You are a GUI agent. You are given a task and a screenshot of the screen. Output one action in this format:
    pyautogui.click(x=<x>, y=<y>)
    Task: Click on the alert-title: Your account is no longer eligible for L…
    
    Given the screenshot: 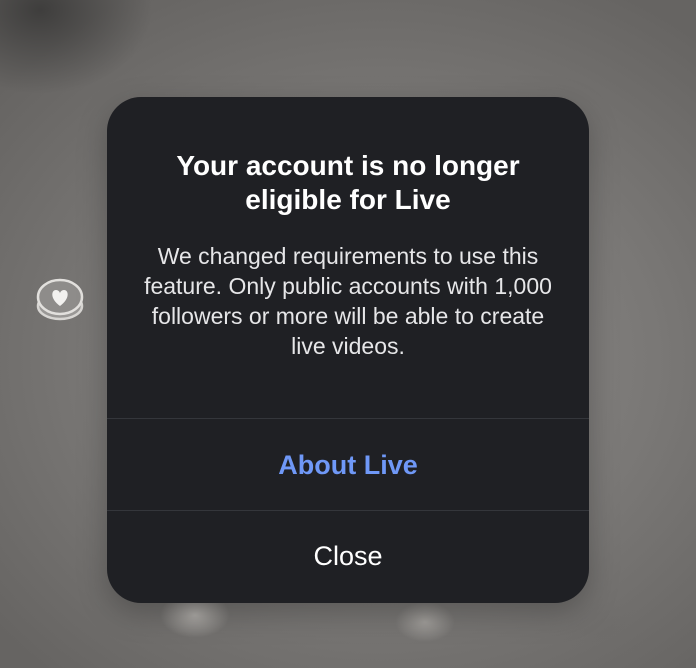 What is the action you would take?
    pyautogui.click(x=348, y=182)
    